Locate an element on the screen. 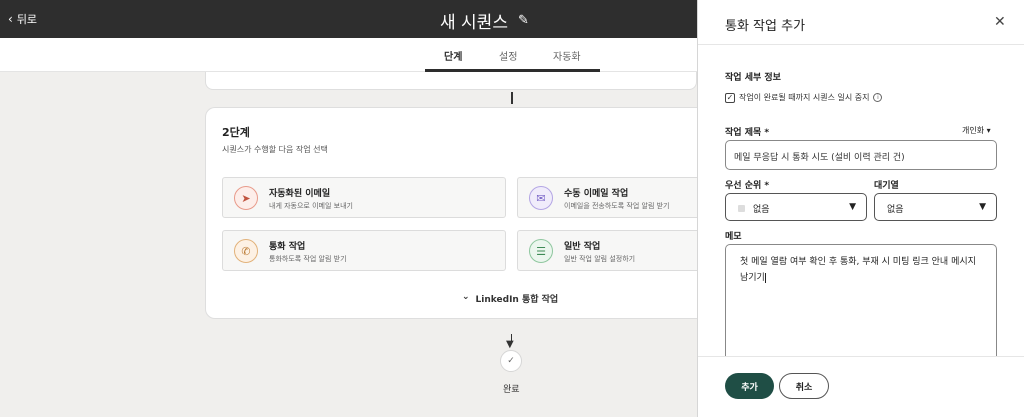  linkedin-label: LinkedIn 통합 작업 is located at coordinates (517, 300).